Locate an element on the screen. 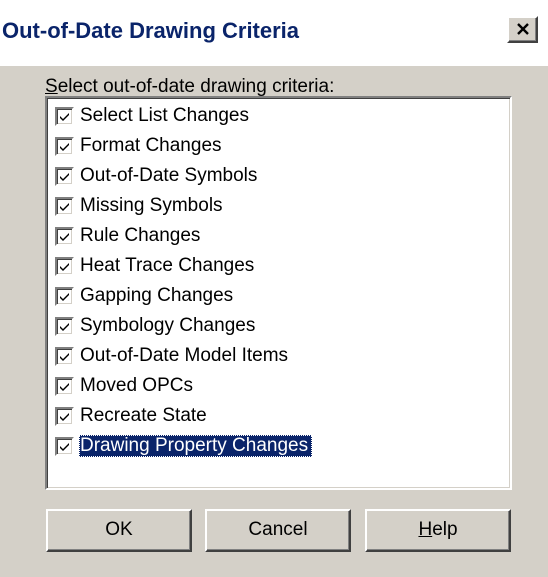 Image resolution: width=548 pixels, height=577 pixels. criteria-item-label: Format Changes is located at coordinates (151, 145).